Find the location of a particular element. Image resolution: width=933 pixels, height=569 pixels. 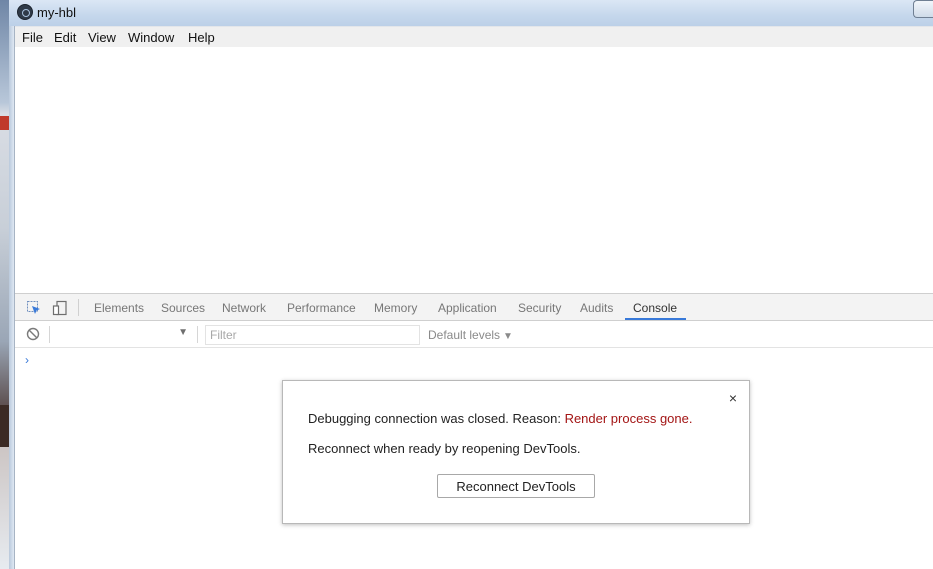

inspect-element-icon is located at coordinates (34, 308).